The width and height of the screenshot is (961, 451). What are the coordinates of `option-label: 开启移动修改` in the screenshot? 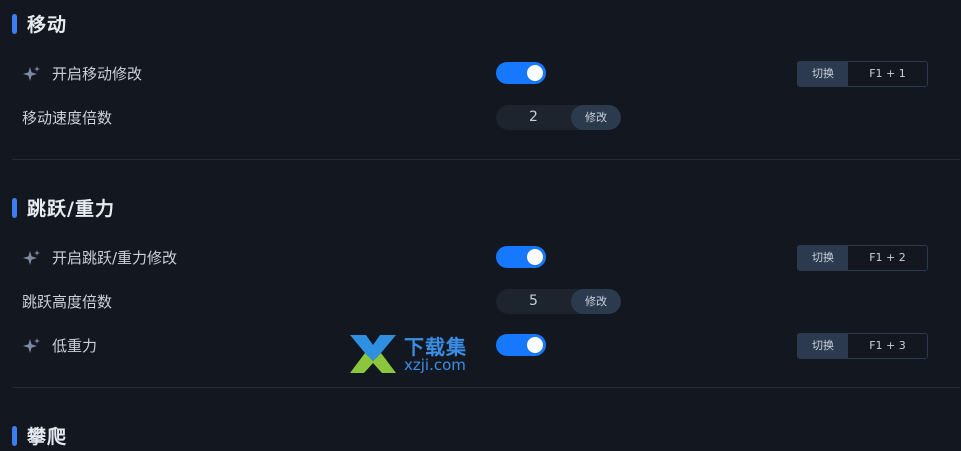 It's located at (97, 74).